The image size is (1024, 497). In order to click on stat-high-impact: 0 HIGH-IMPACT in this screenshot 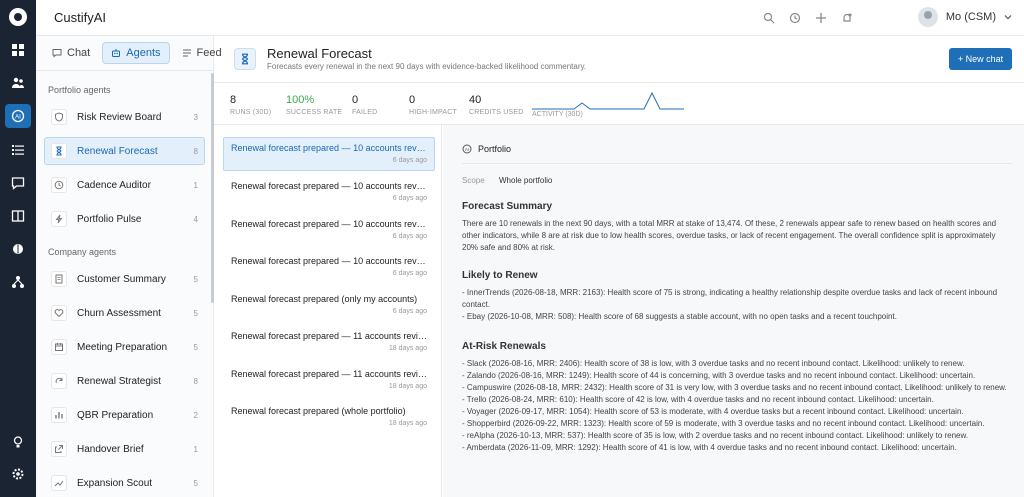, I will do `click(433, 105)`.